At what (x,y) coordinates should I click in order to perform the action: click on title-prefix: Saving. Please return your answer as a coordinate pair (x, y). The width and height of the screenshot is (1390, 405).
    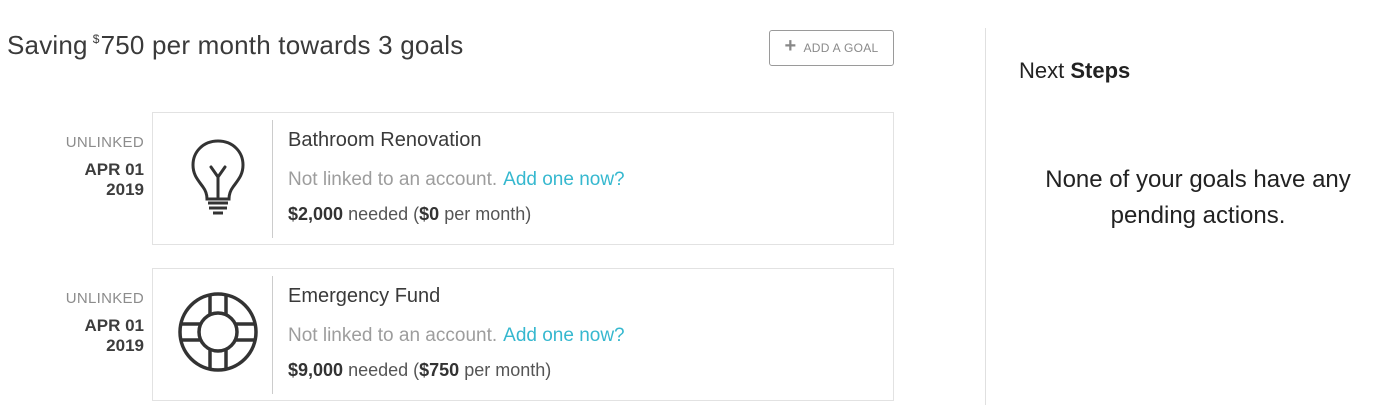
    Looking at the image, I should click on (47, 45).